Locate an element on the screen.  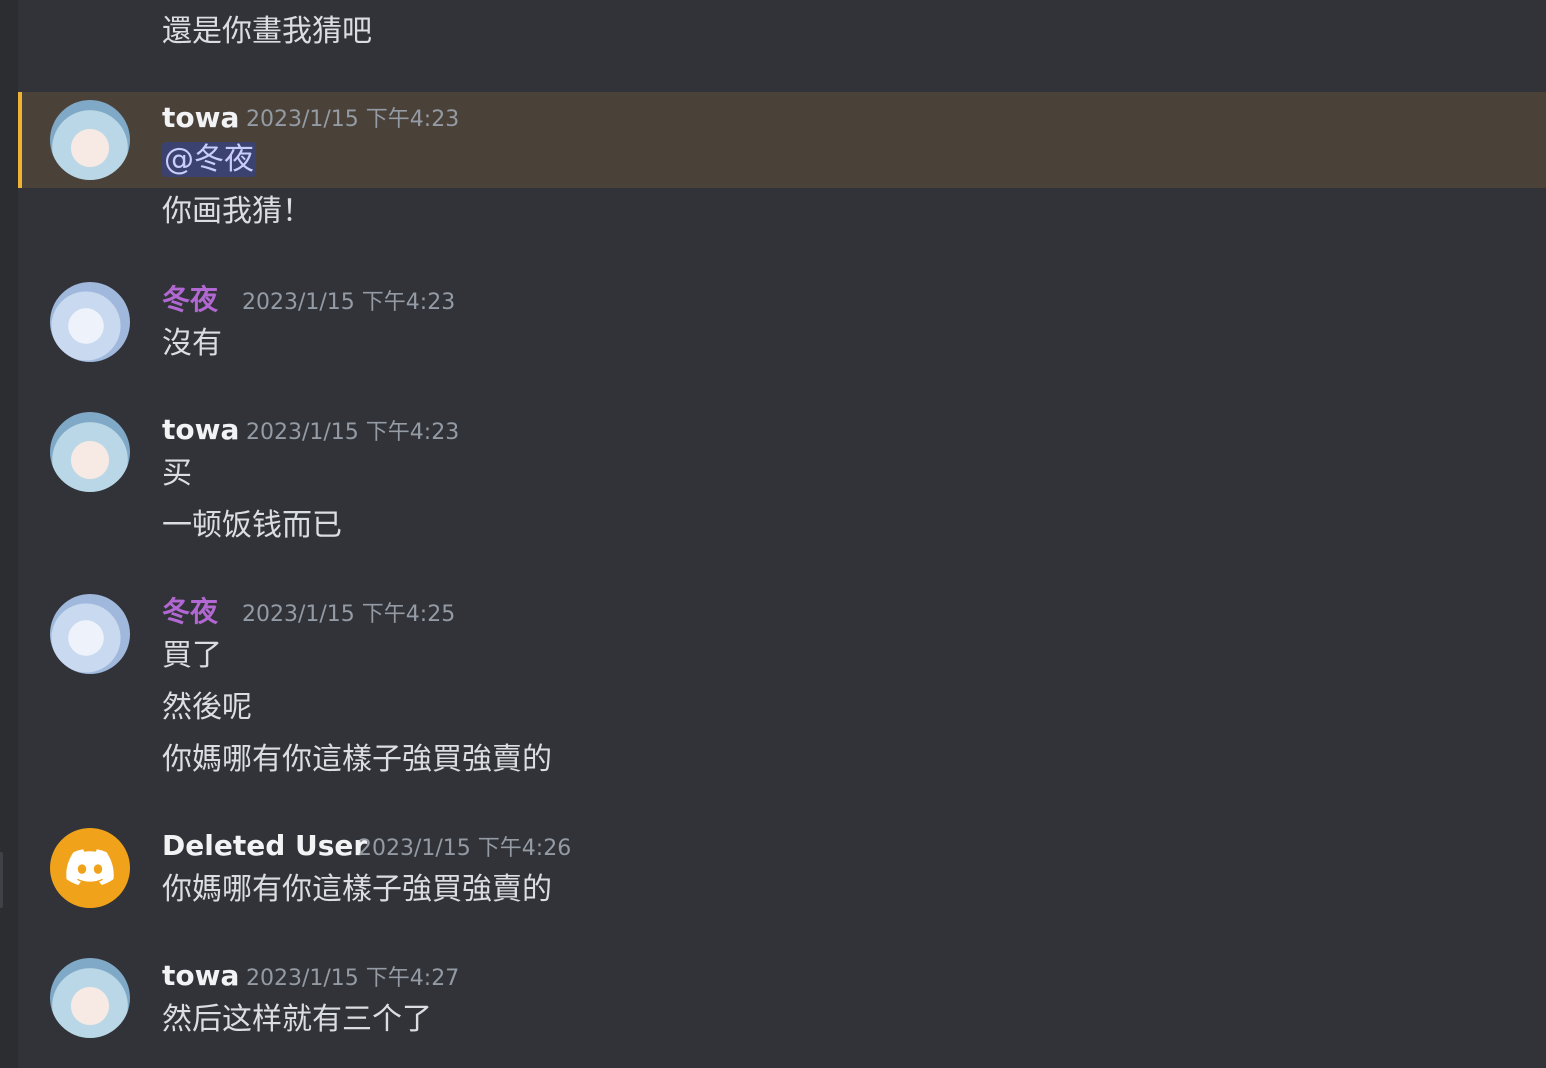
timestamp: 2023/1/15 下午4:26 is located at coordinates (465, 848).